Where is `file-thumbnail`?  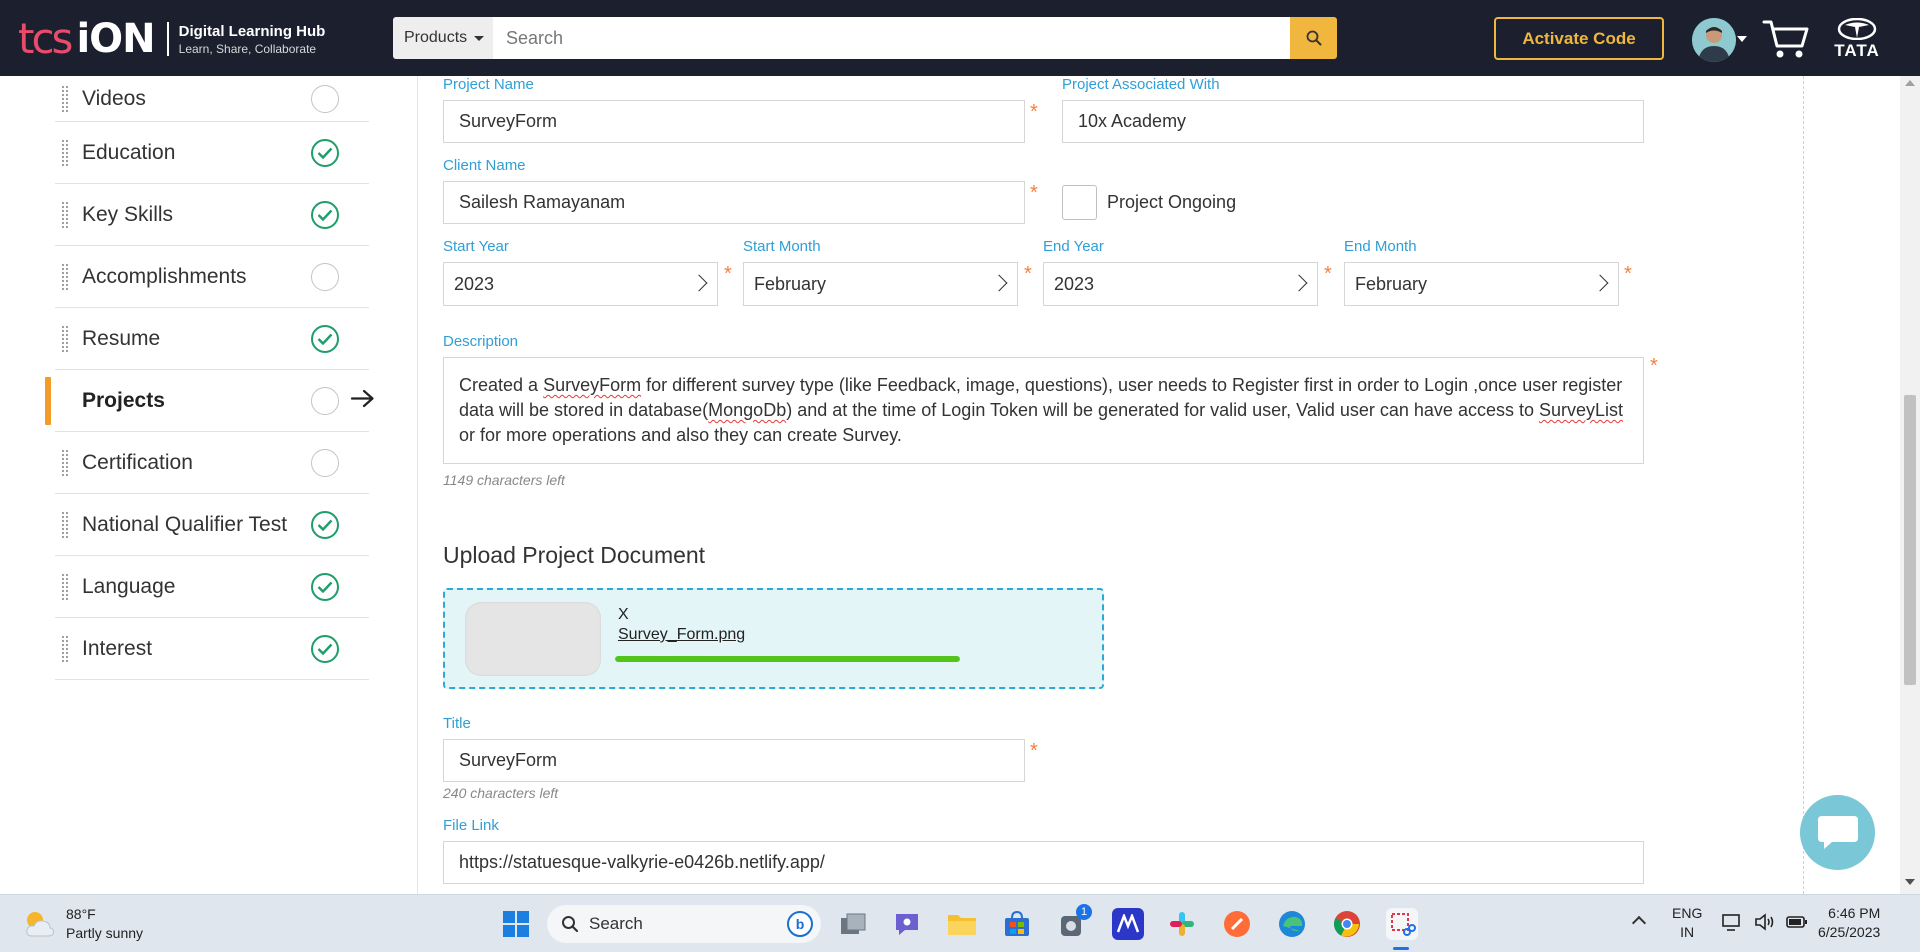 file-thumbnail is located at coordinates (533, 639).